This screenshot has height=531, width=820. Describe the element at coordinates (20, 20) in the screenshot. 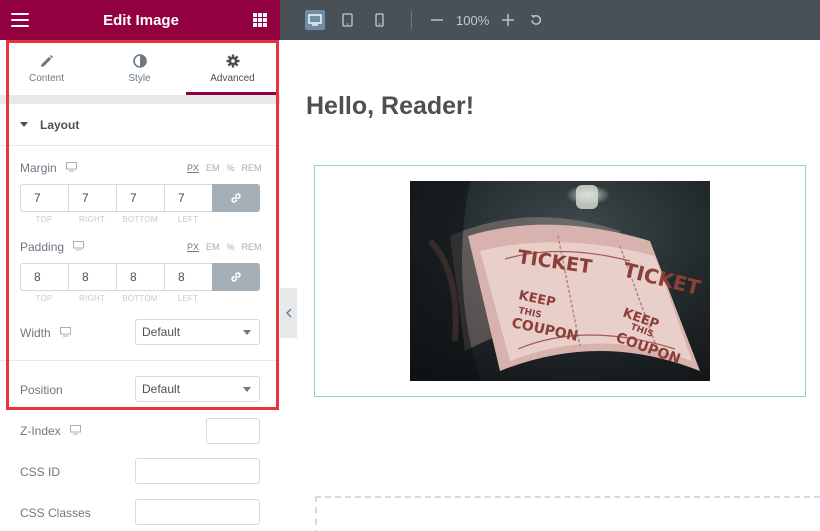

I see `menu-icon` at that location.